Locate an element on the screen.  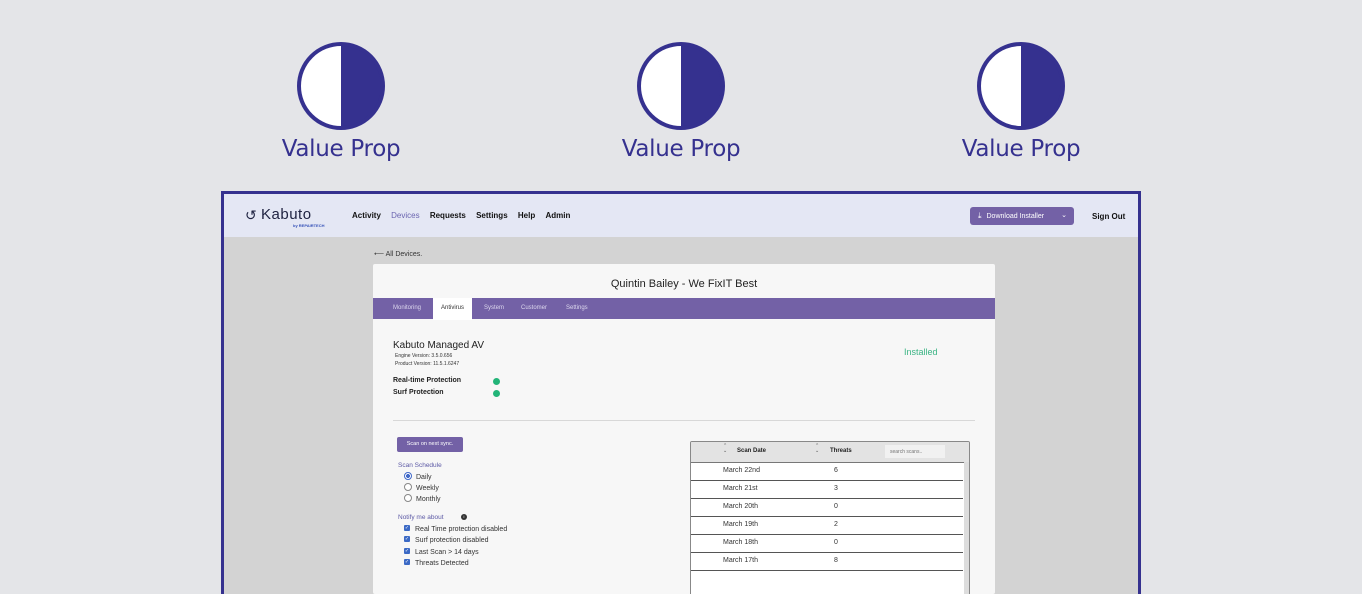
value-prop-1: Value Prop is located at coordinates (341, 102).